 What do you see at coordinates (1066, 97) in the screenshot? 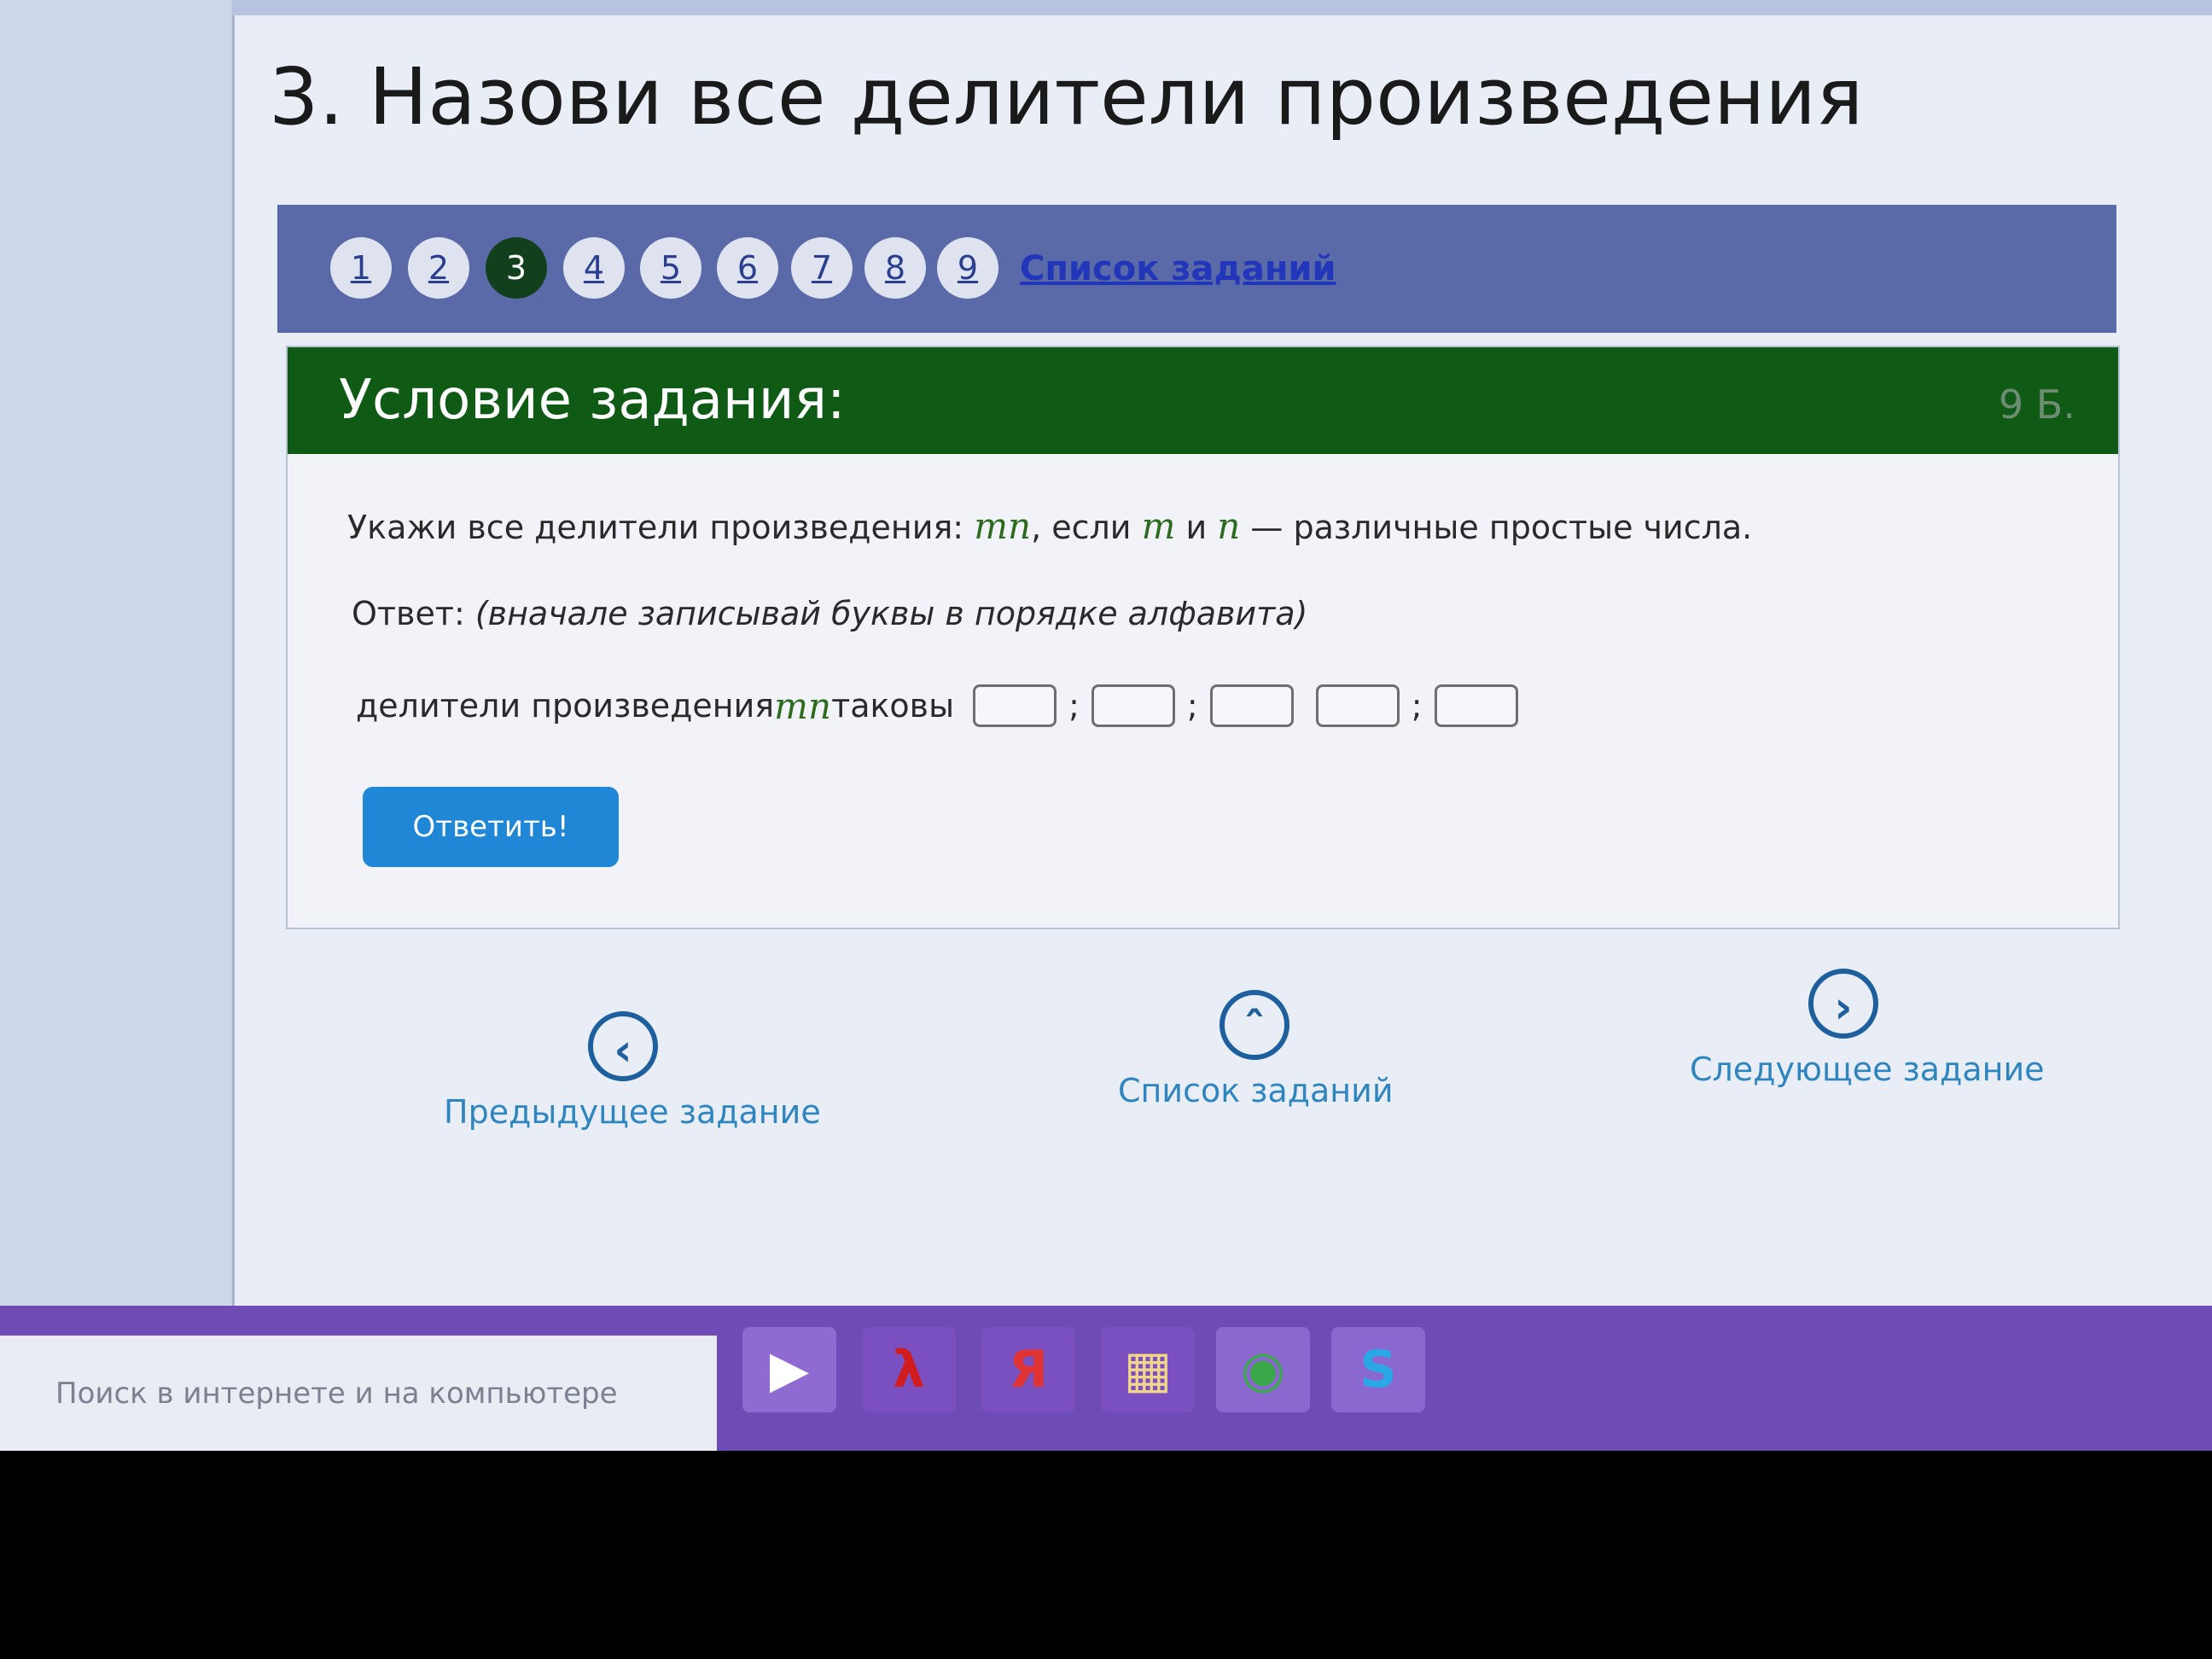
I see `page-title: 3. Назови все делители произведения` at bounding box center [1066, 97].